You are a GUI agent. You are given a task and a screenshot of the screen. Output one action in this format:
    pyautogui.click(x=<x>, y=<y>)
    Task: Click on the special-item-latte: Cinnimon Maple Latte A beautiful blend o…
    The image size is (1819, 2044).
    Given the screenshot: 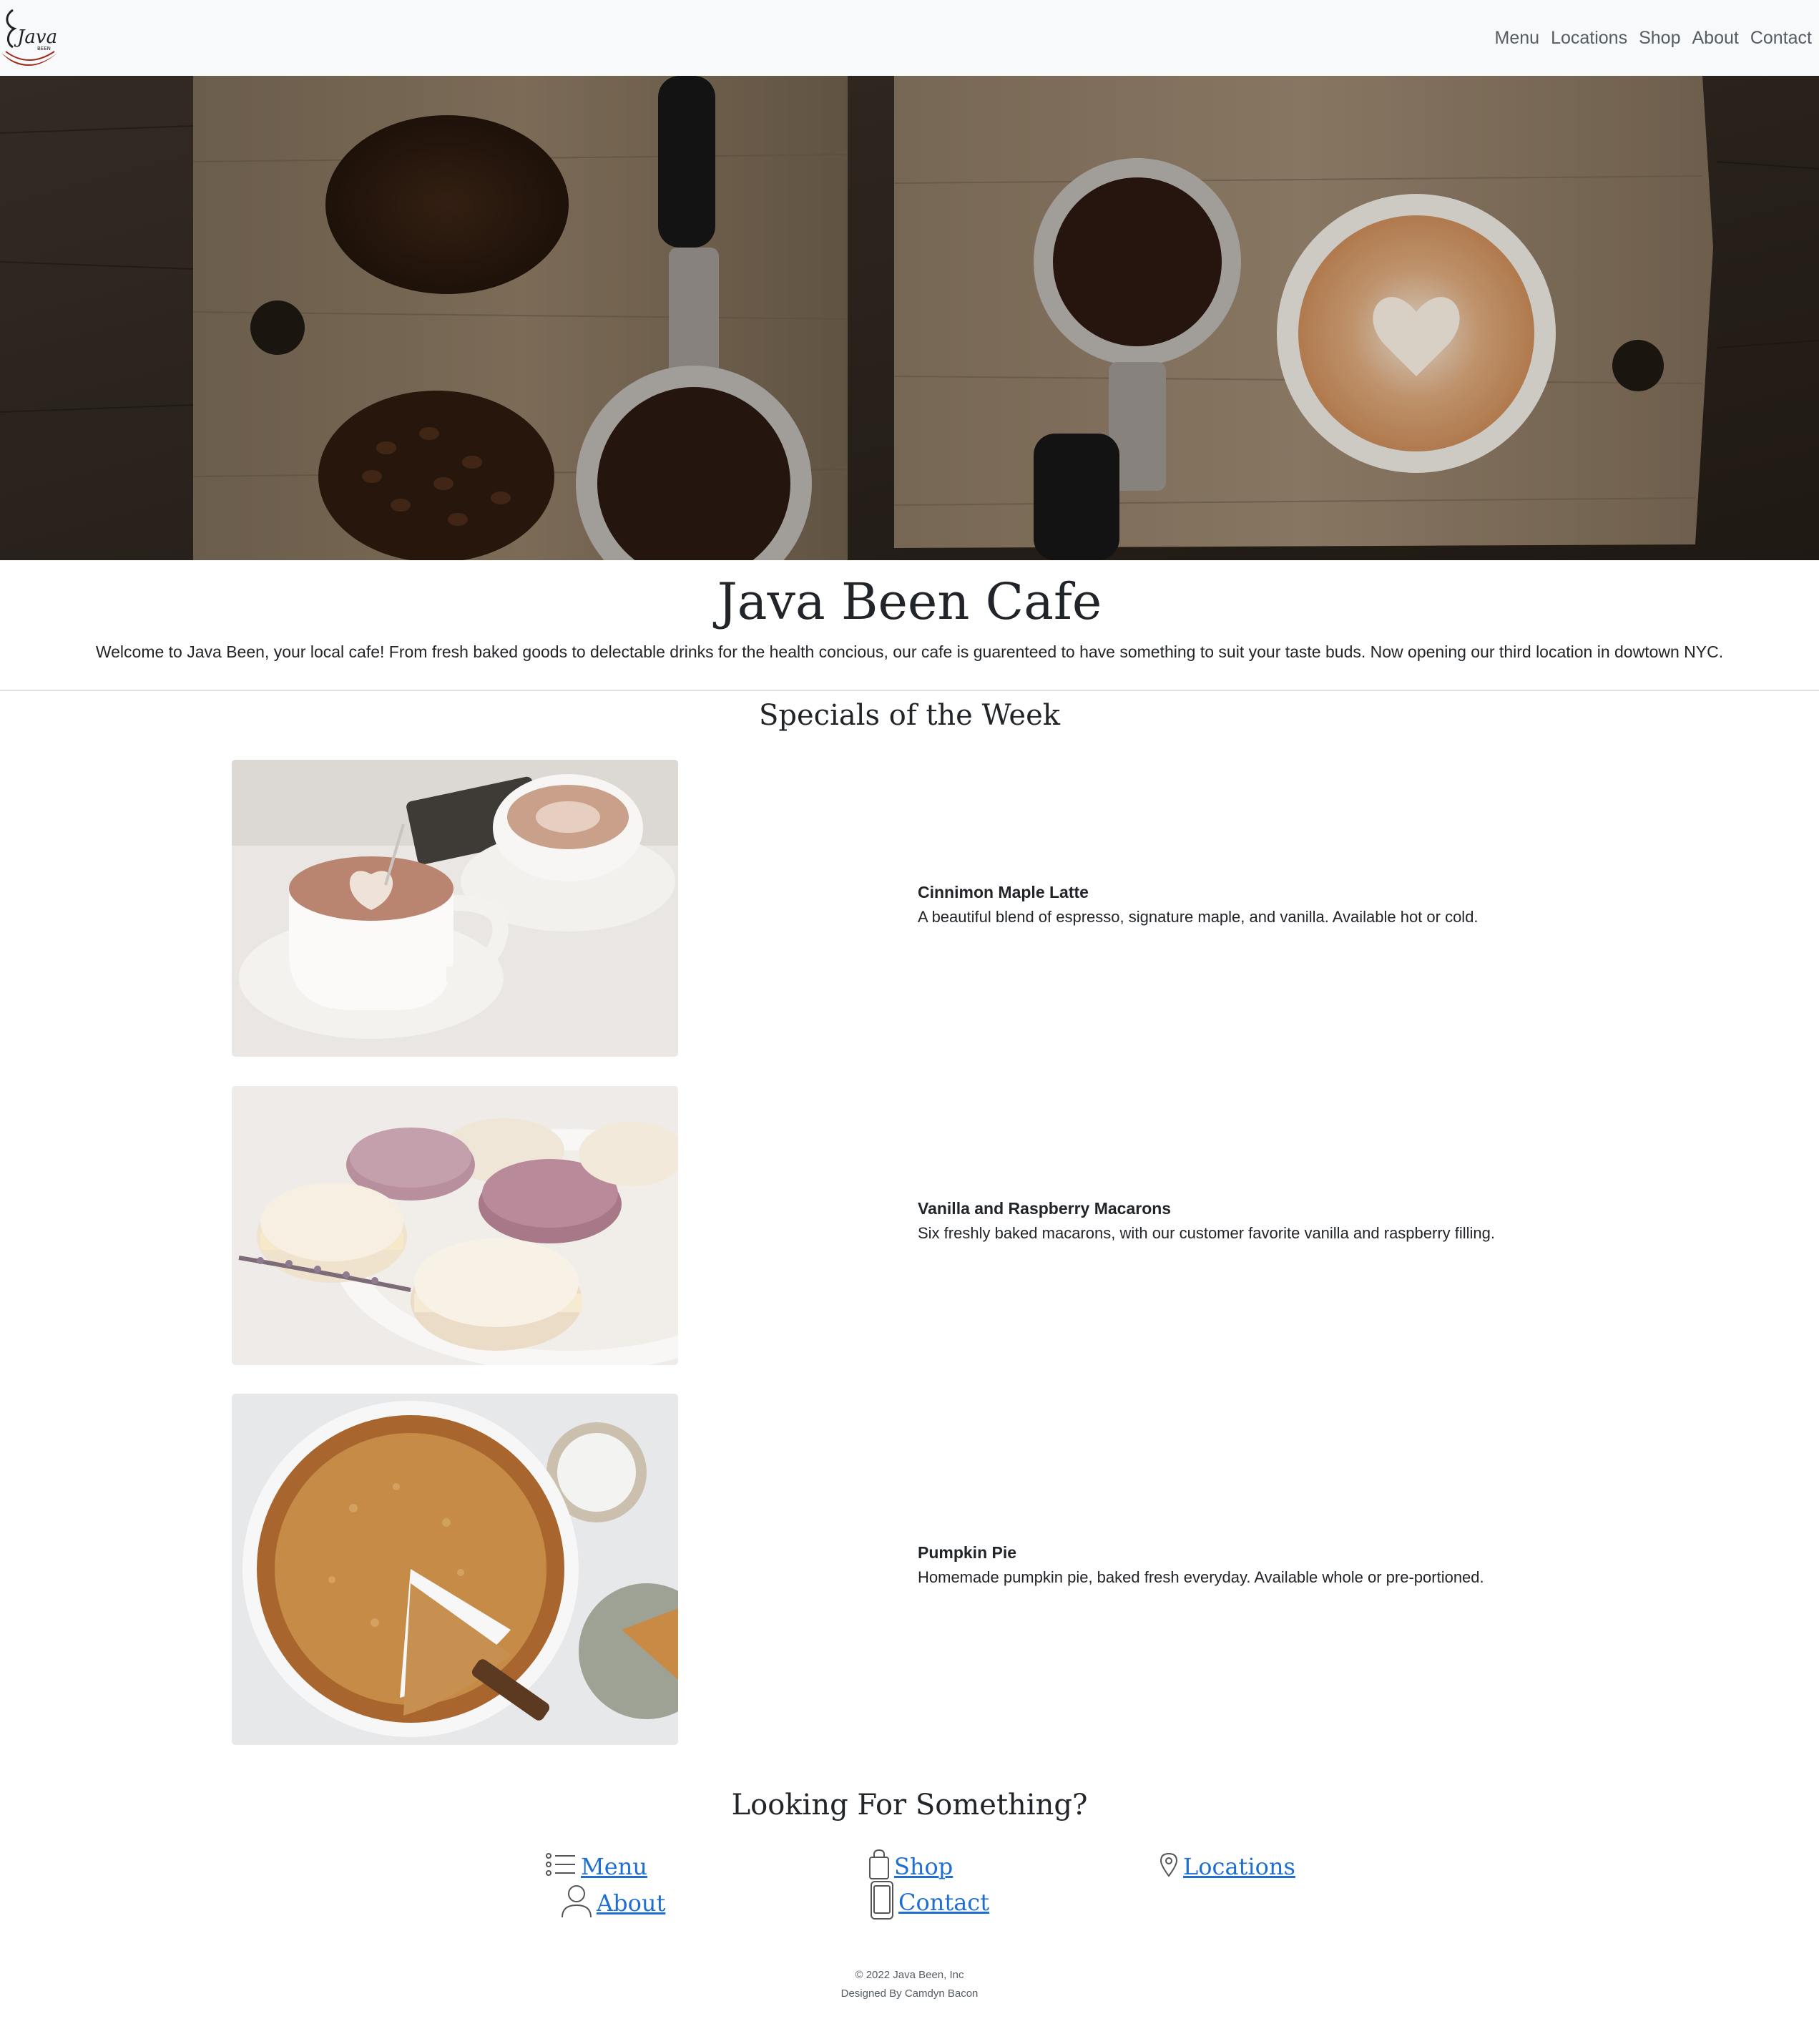 What is the action you would take?
    pyautogui.click(x=1276, y=904)
    